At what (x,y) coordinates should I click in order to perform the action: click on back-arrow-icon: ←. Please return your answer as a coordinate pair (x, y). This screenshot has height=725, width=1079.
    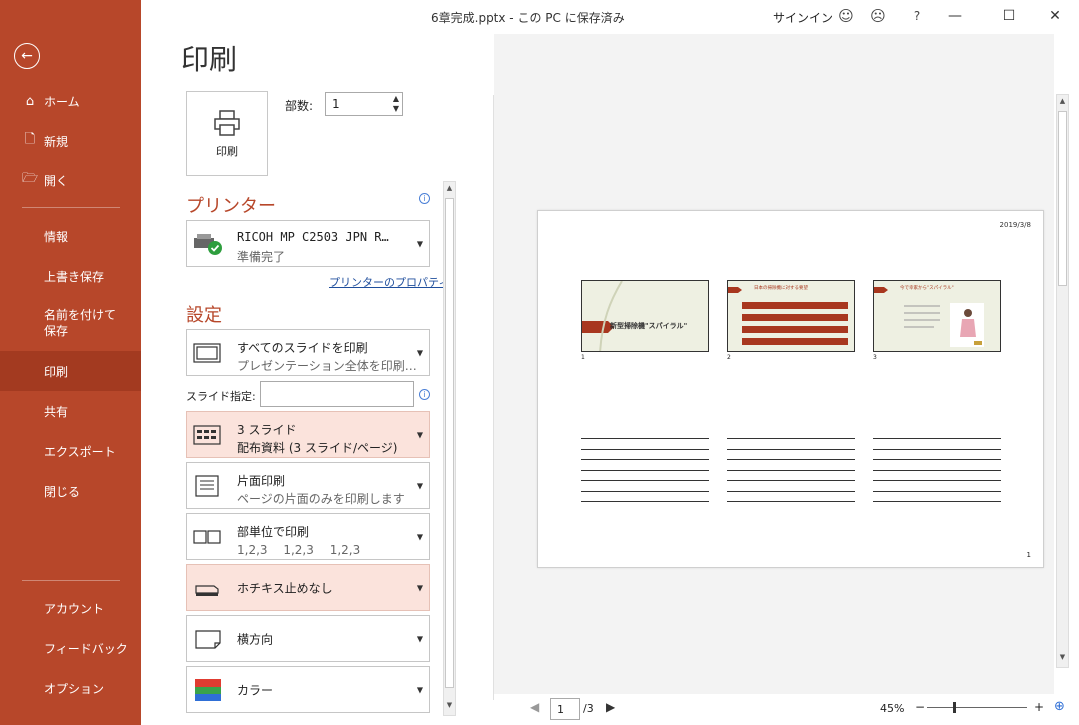
    Looking at the image, I should click on (27, 56).